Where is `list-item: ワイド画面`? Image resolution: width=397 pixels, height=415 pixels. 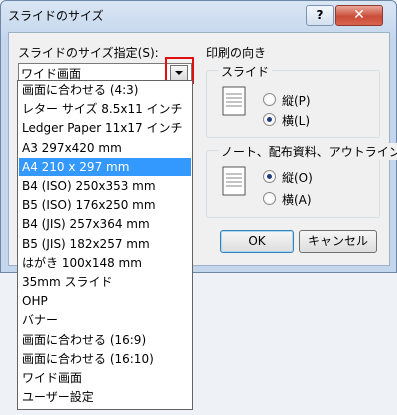 list-item: ワイド画面 is located at coordinates (105, 378).